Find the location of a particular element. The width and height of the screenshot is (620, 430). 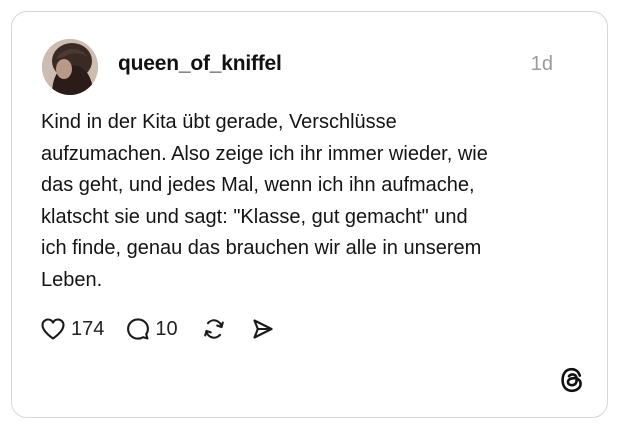

send-icon is located at coordinates (263, 329).